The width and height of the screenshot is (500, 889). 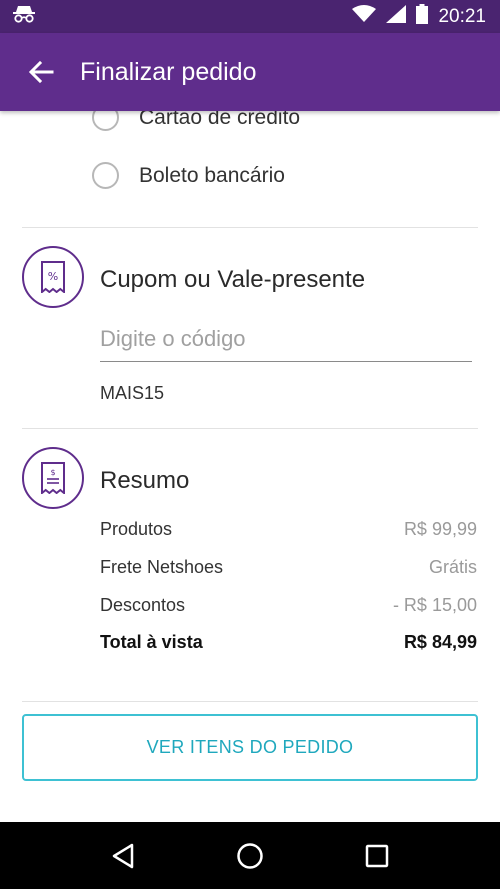 What do you see at coordinates (377, 856) in the screenshot?
I see `recents-square-icon` at bounding box center [377, 856].